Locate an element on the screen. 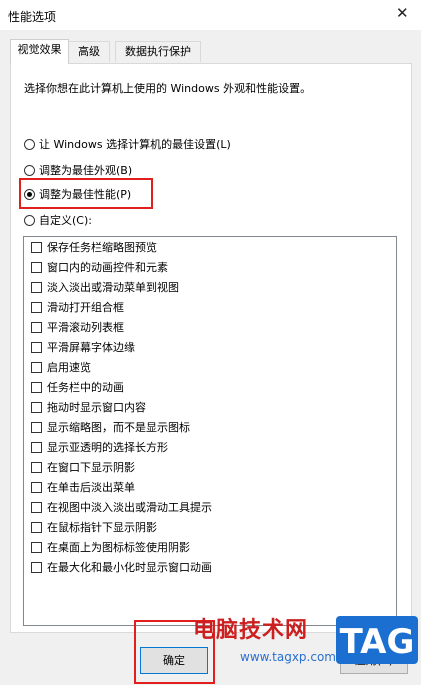 The width and height of the screenshot is (421, 685). checkbox-item: 在窗口下显示阴影 is located at coordinates (83, 467).